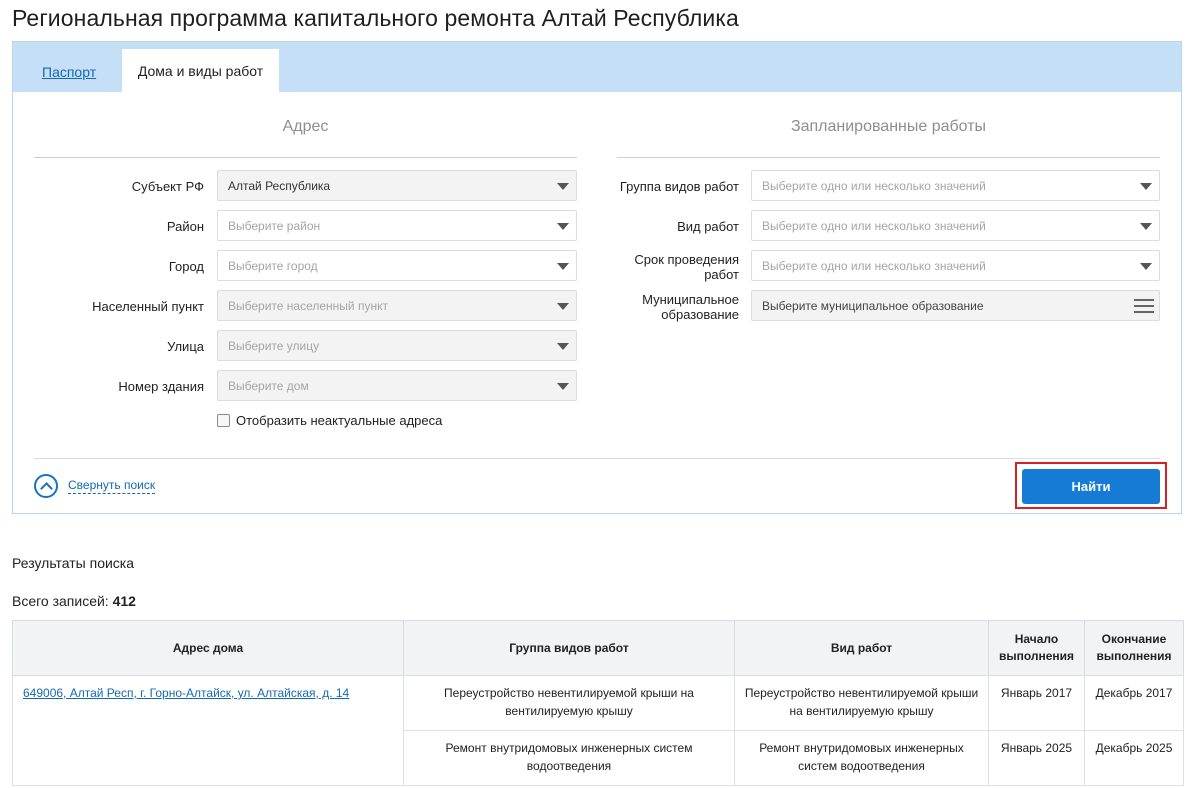 The image size is (1196, 788). What do you see at coordinates (308, 305) in the screenshot?
I see `locality-placeholder: Выберите населенный пункт` at bounding box center [308, 305].